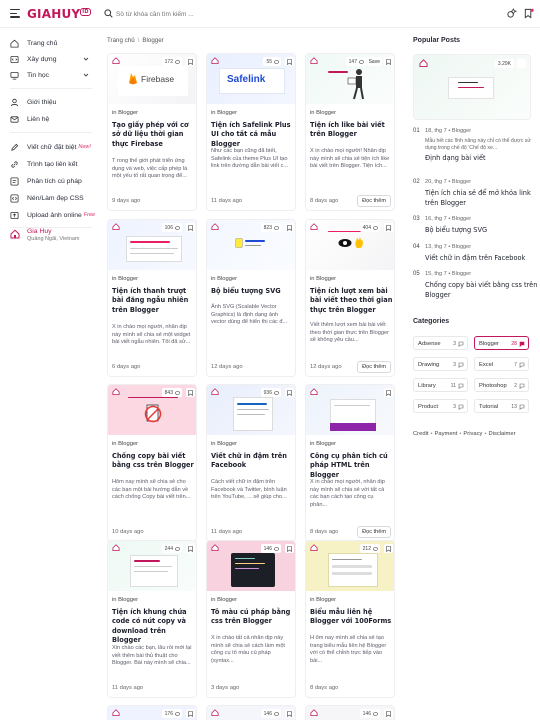  What do you see at coordinates (152, 79) in the screenshot?
I see `post-thumbnail: Firebase 172` at bounding box center [152, 79].